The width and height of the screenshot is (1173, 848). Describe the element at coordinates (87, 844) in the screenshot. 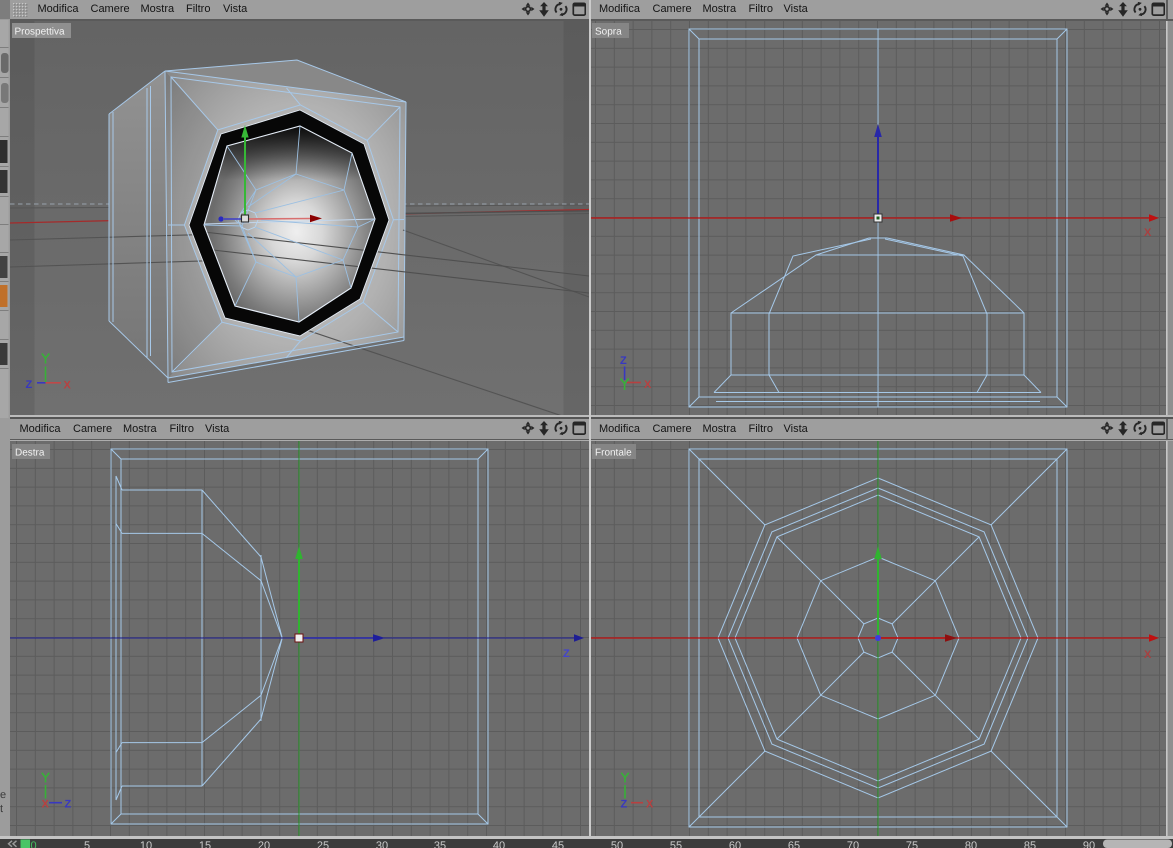

I see `svg-text: 5` at that location.